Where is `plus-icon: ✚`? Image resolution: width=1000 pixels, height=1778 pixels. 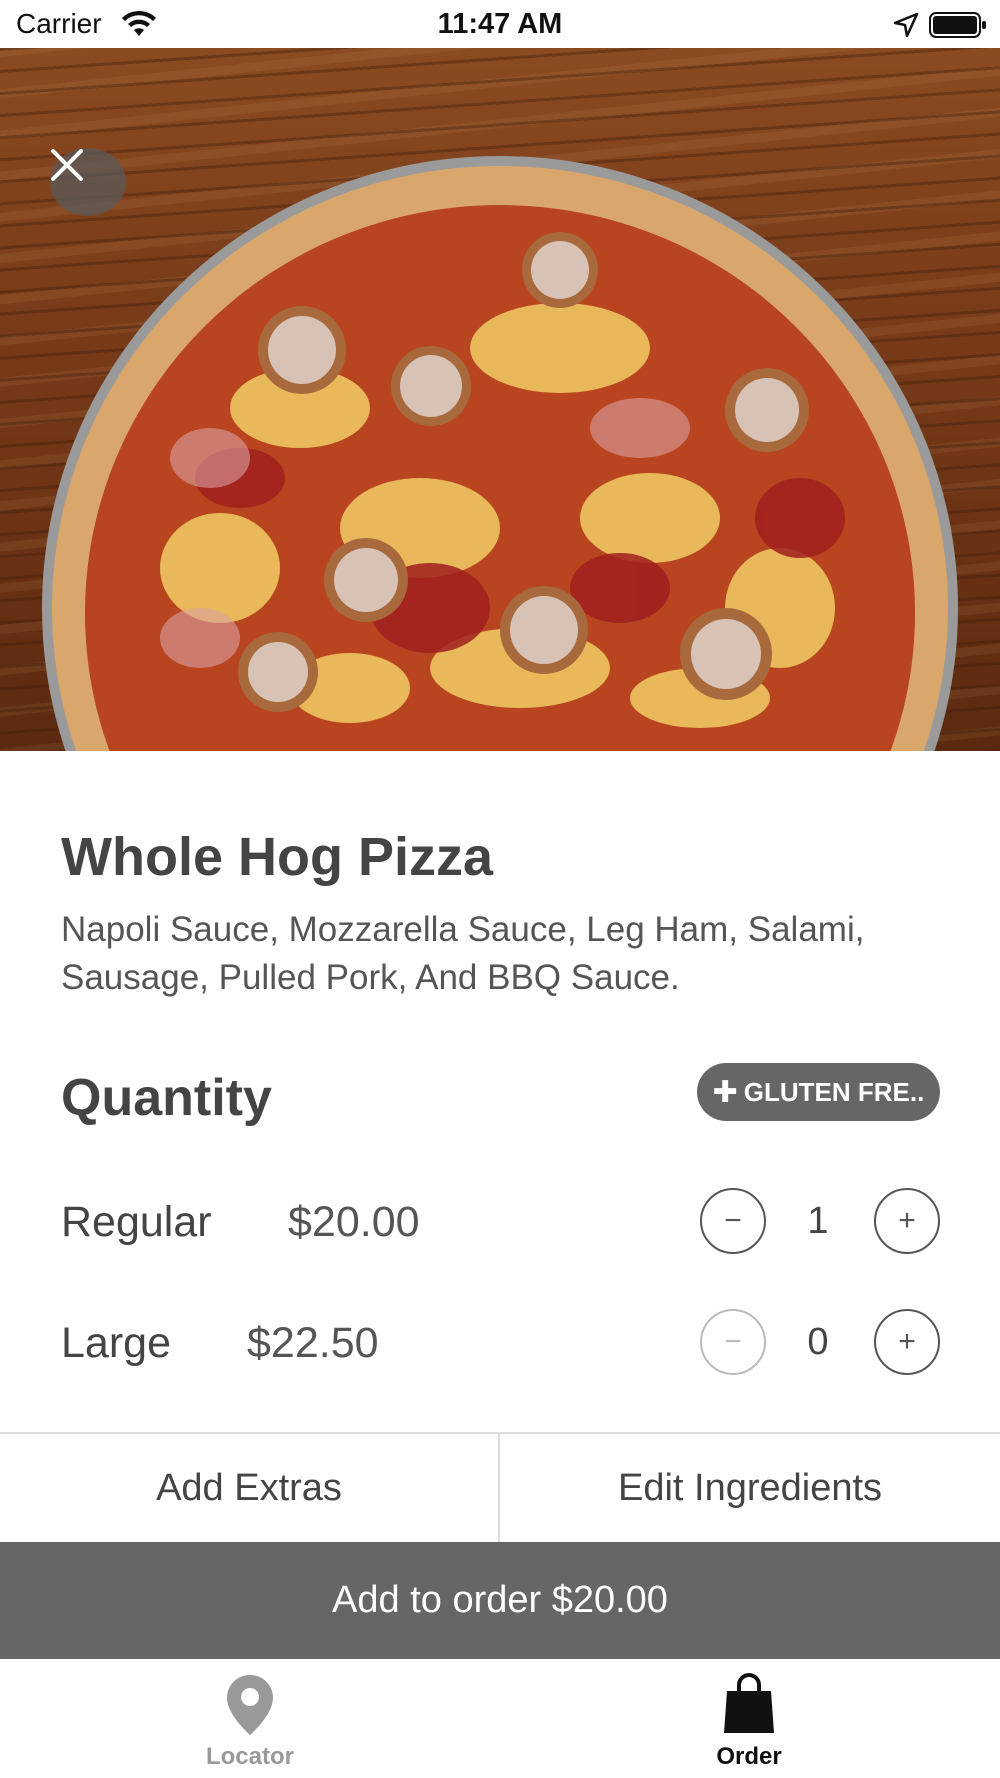 plus-icon: ✚ is located at coordinates (725, 1092).